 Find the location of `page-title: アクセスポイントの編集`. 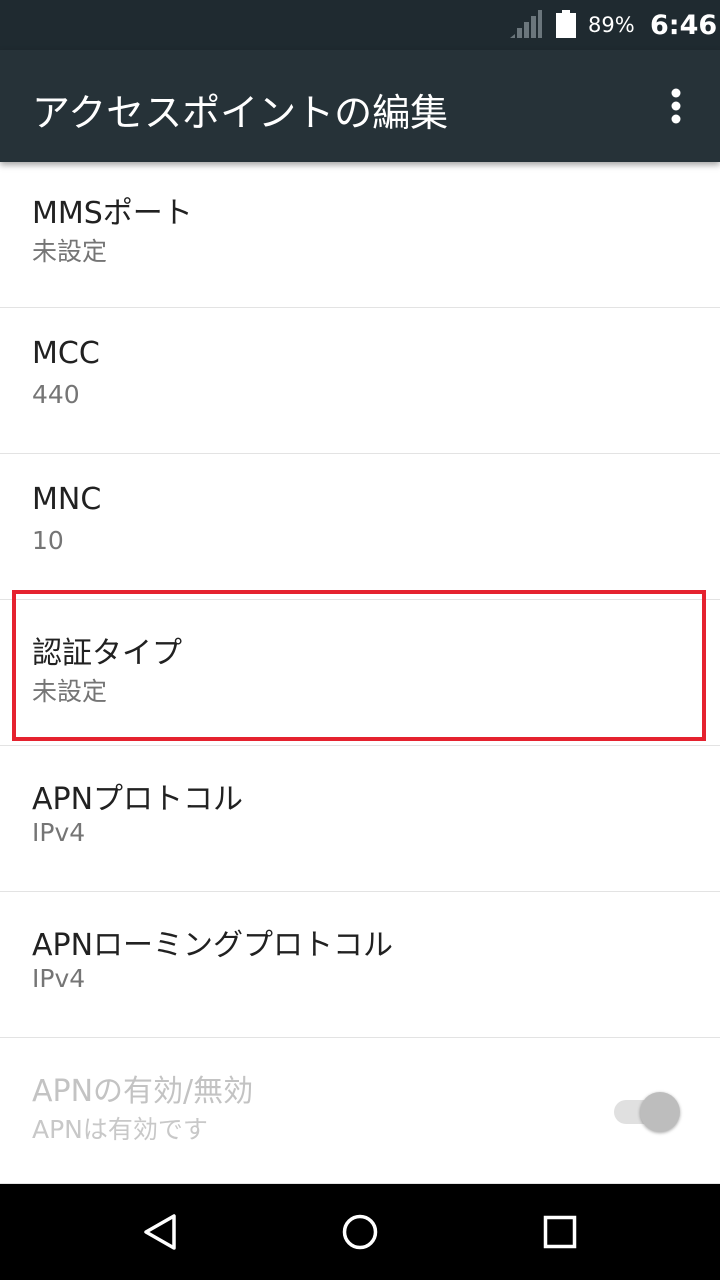

page-title: アクセスポイントの編集 is located at coordinates (240, 113).